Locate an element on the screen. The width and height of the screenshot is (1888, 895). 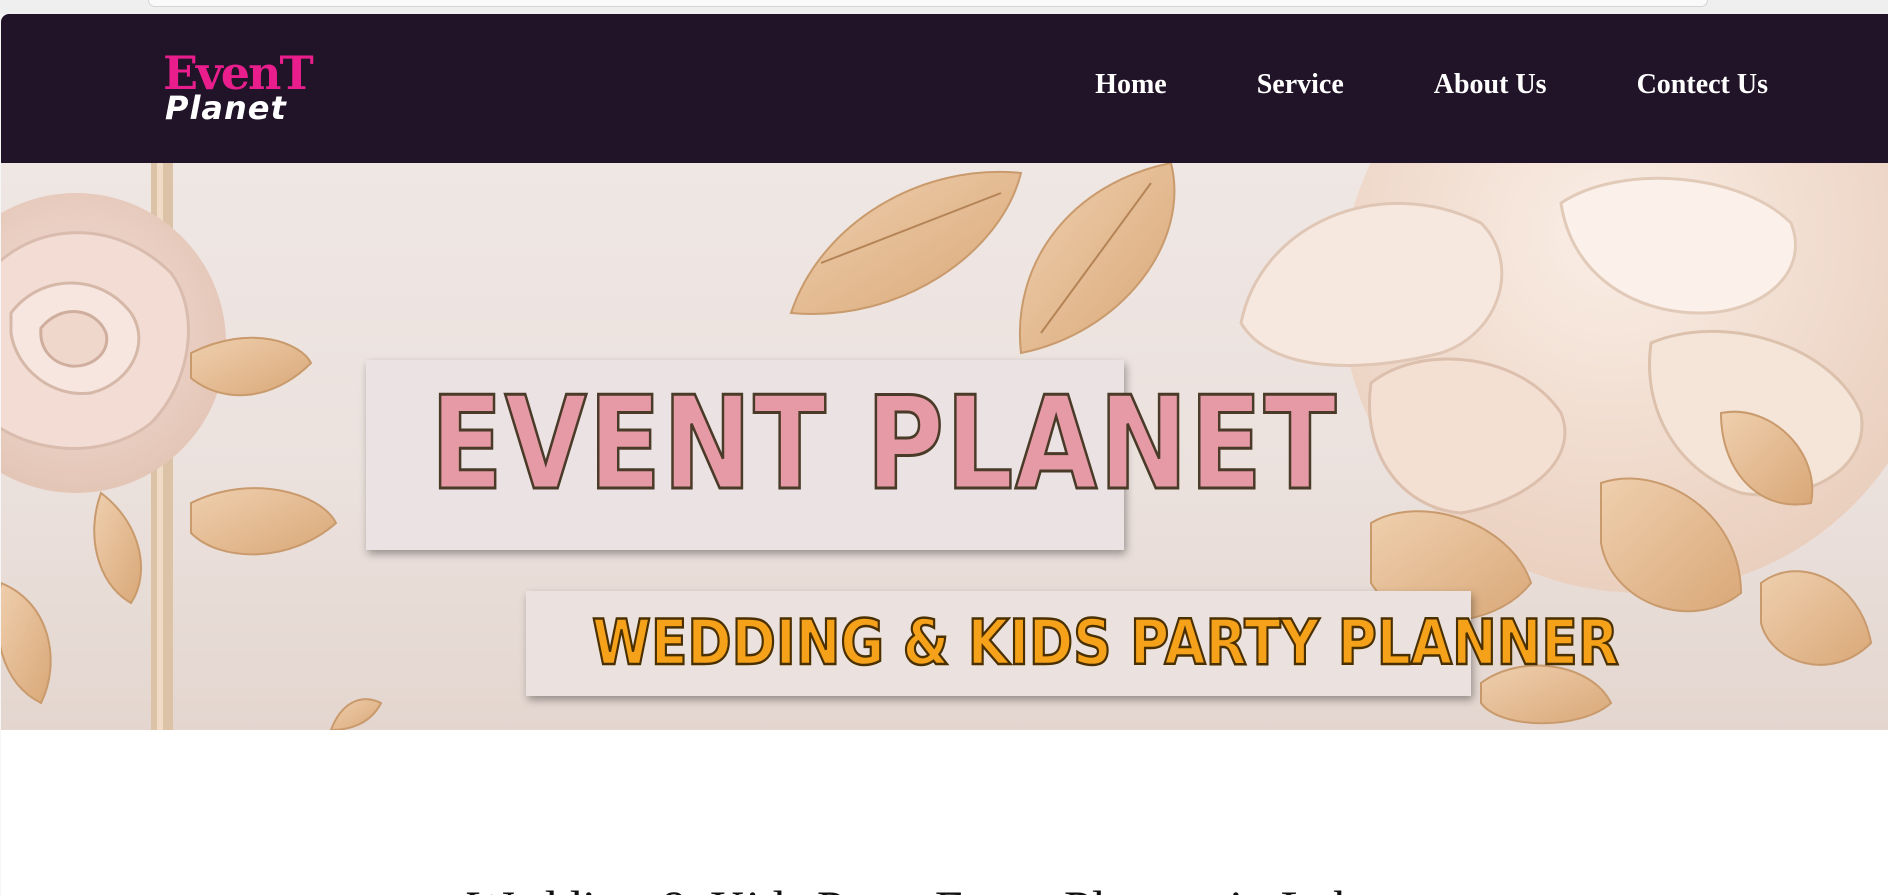
browser-toolbar-edge is located at coordinates (944, 7).